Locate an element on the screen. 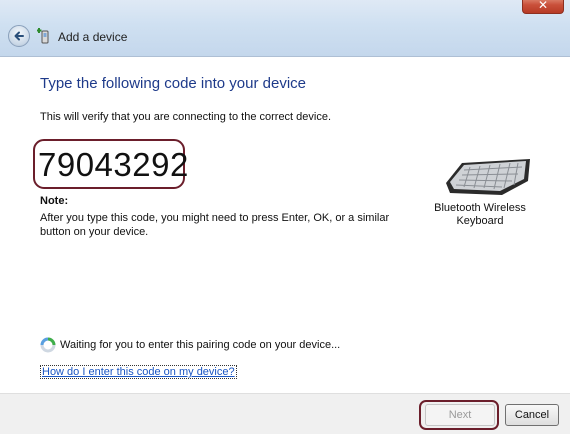  window-title: Add a device is located at coordinates (93, 37).